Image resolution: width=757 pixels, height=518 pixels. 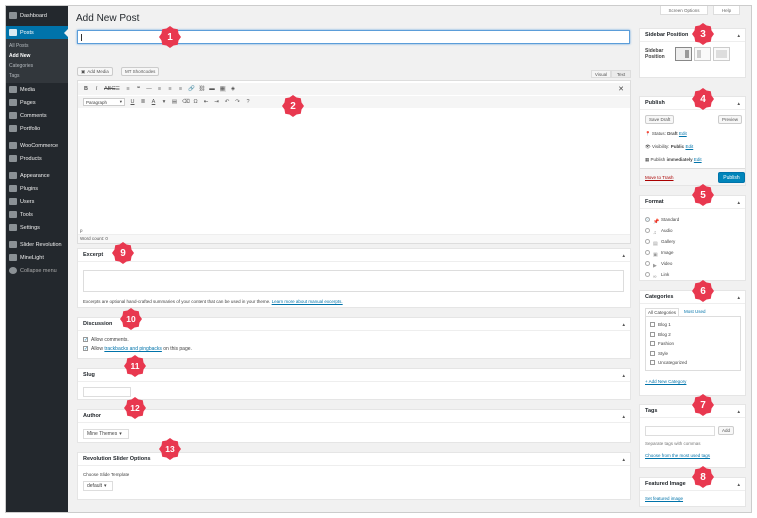 What do you see at coordinates (37, 15) in the screenshot?
I see `sidebar-item-dashboard: Dashboard` at bounding box center [37, 15].